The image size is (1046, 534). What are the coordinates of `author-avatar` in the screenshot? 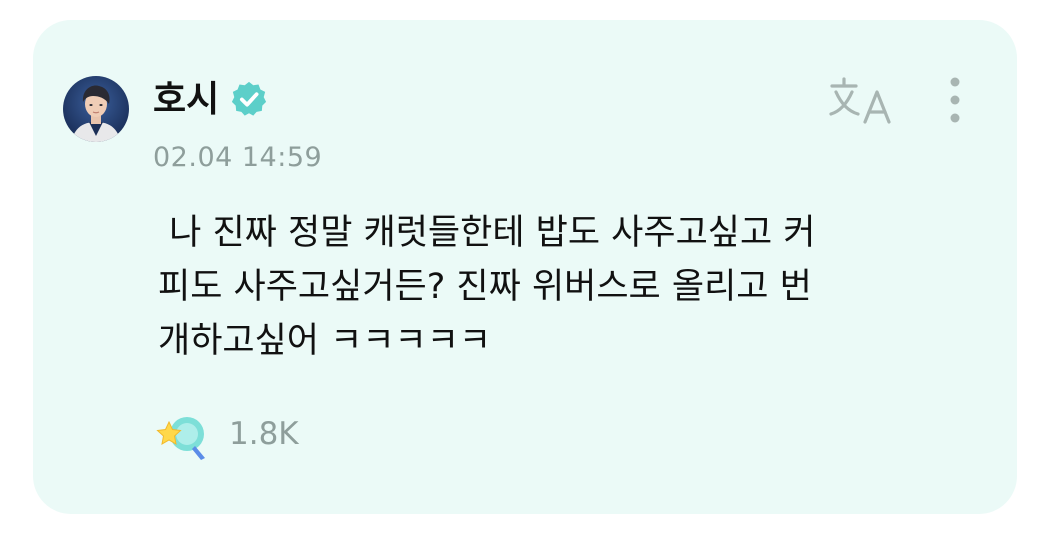 It's located at (96, 109).